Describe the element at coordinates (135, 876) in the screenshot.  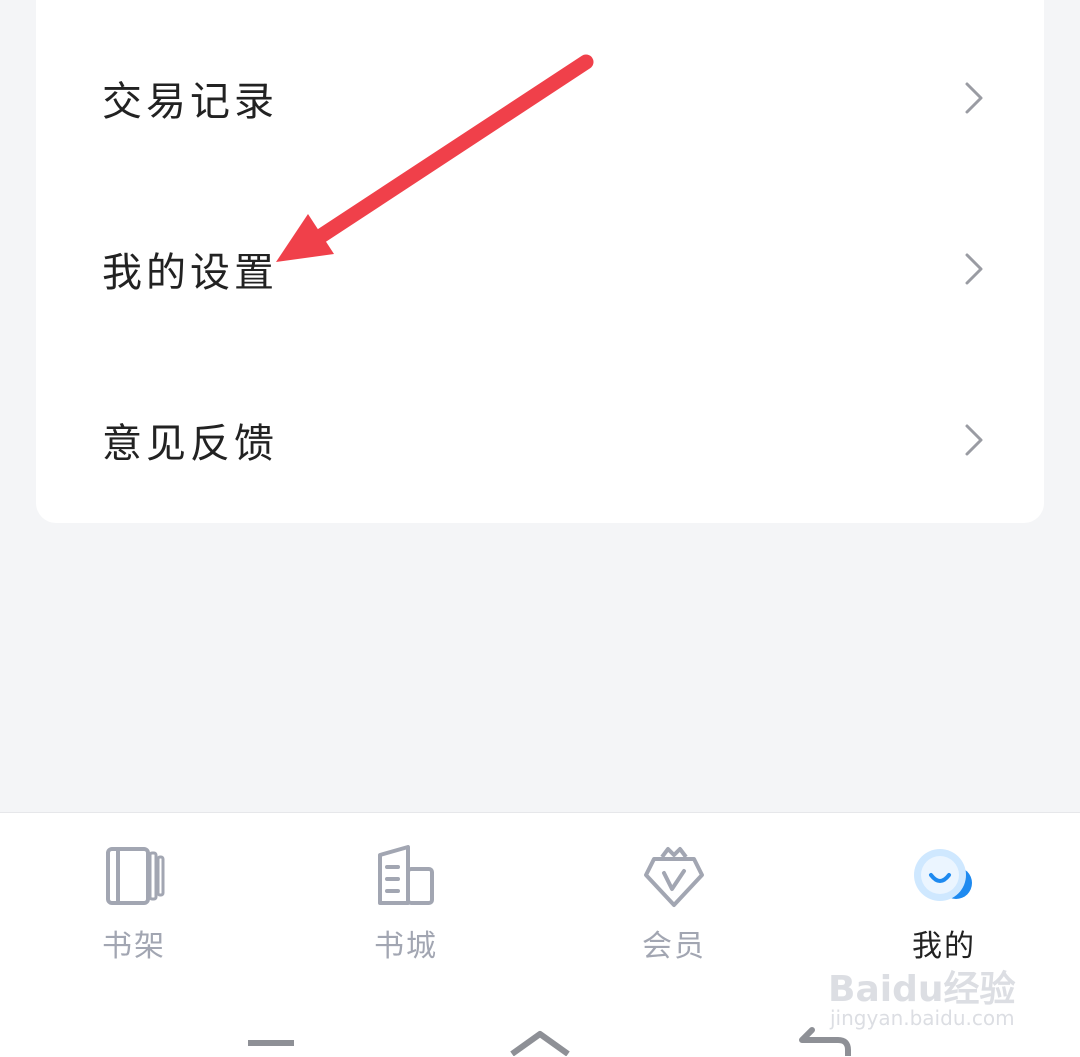
I see `bookshelf-icon` at that location.